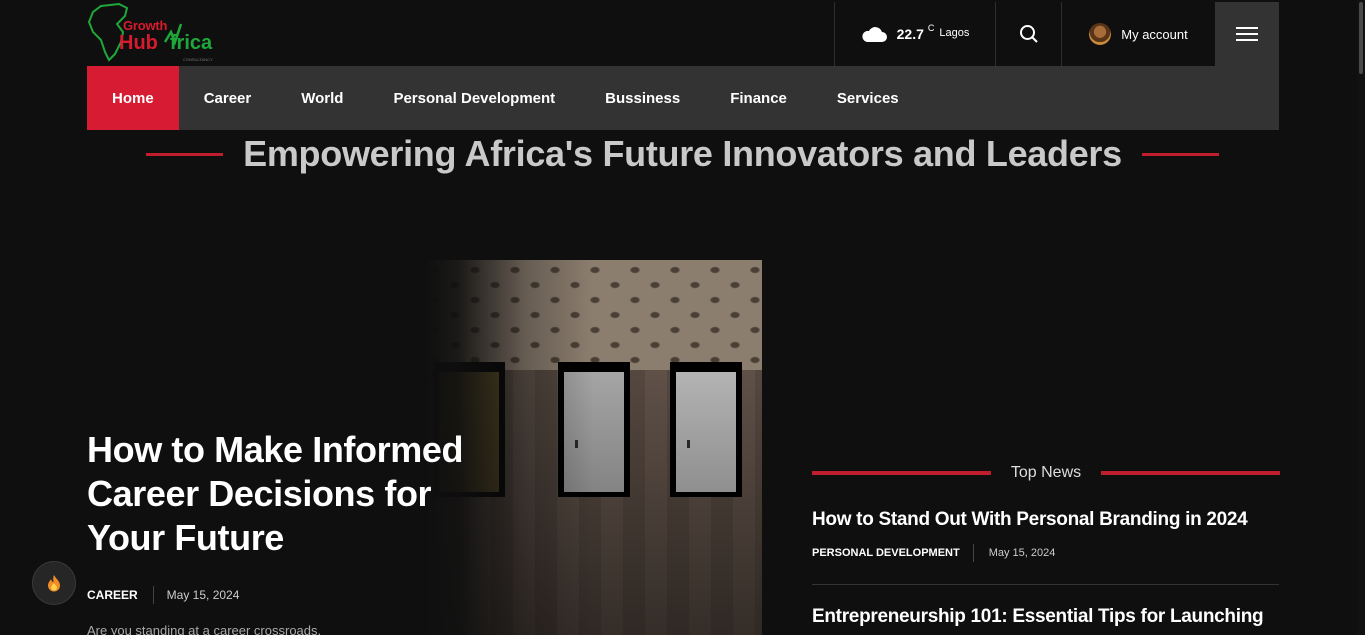  I want to click on top-news-item-category: PERSONAL DEVELOPMENT, so click(886, 553).